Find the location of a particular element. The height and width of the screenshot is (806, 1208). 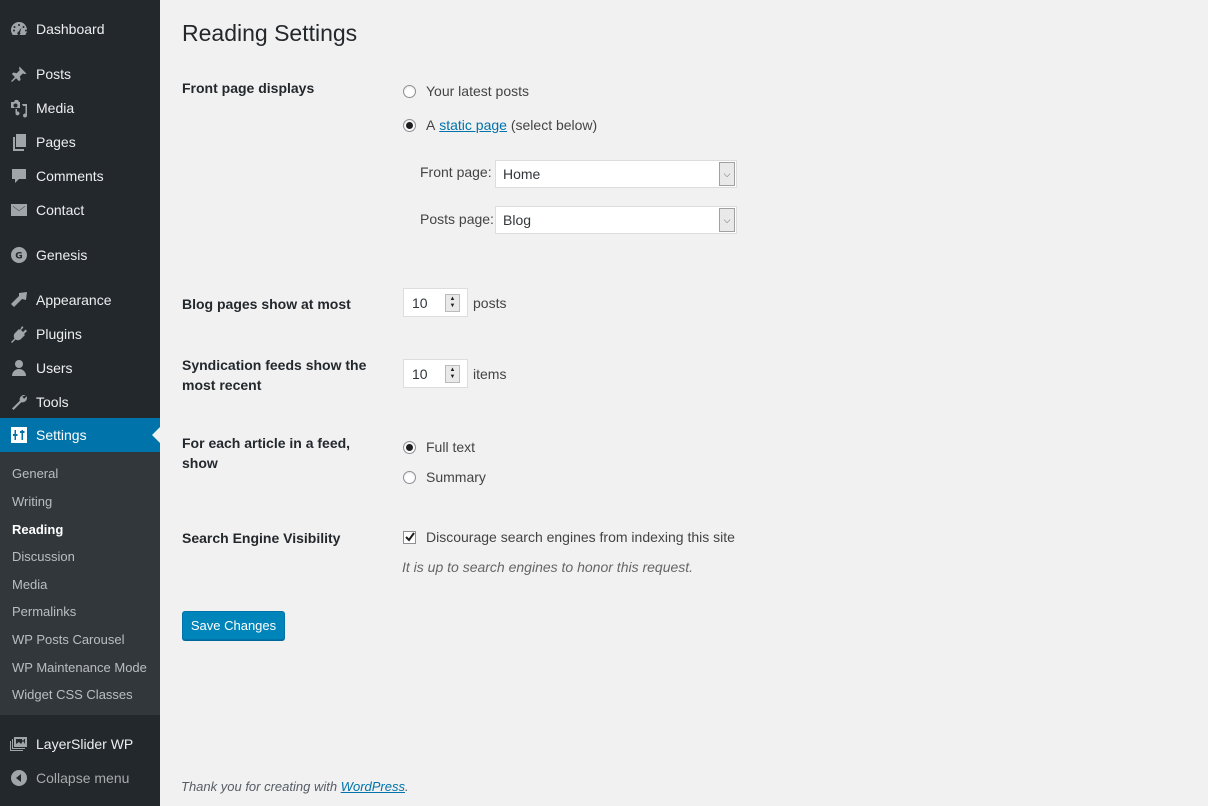

radio-label: Full text is located at coordinates (451, 447).